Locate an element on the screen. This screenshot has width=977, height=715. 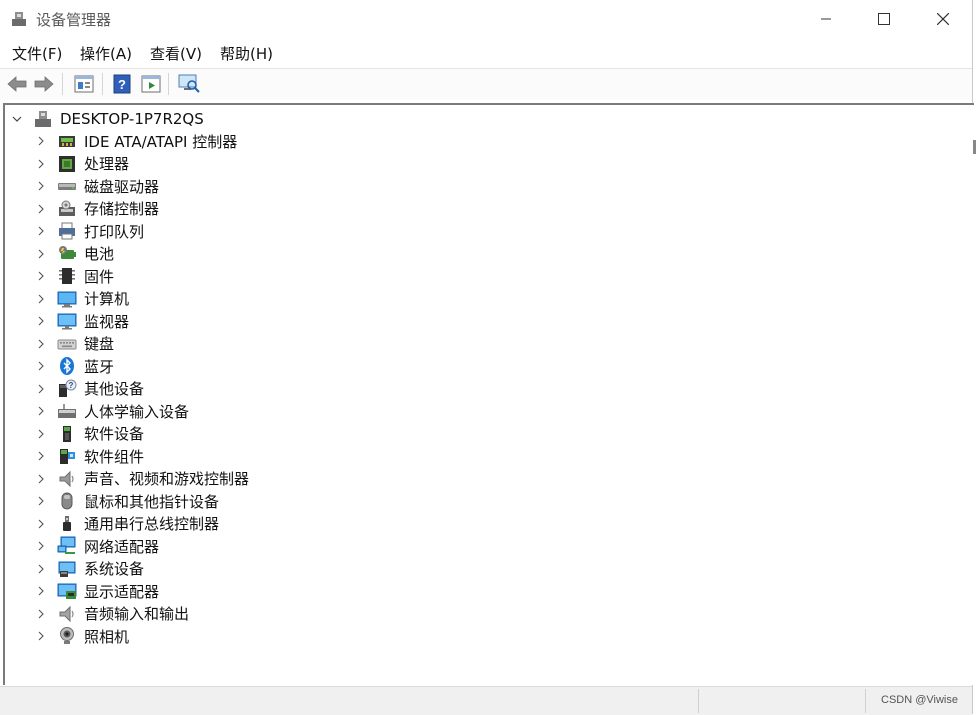
scan-hardware-icon is located at coordinates (189, 83).